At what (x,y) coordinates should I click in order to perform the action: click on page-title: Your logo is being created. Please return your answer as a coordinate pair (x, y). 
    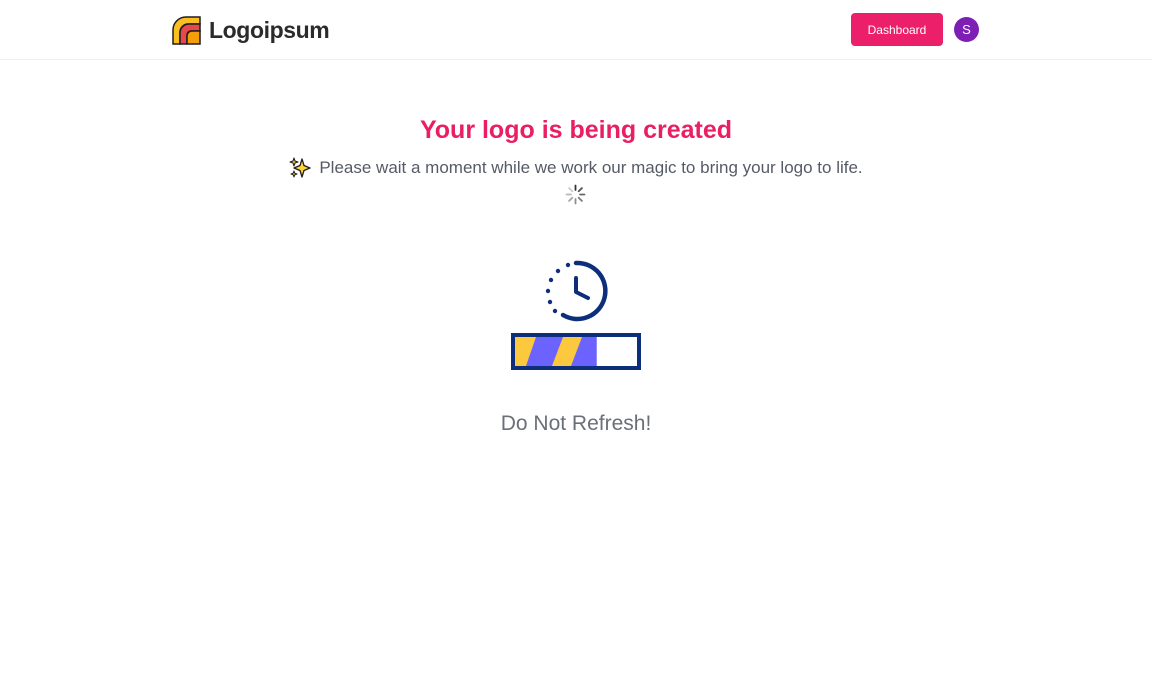
    Looking at the image, I should click on (576, 130).